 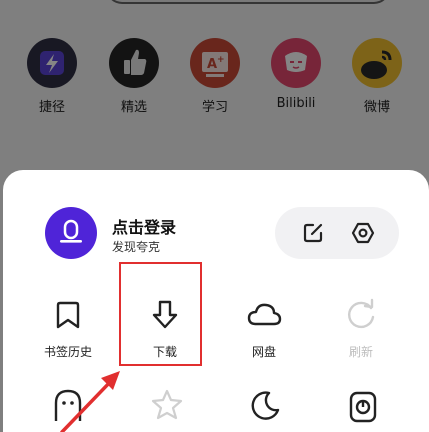 I want to click on star-icon, so click(x=167, y=405).